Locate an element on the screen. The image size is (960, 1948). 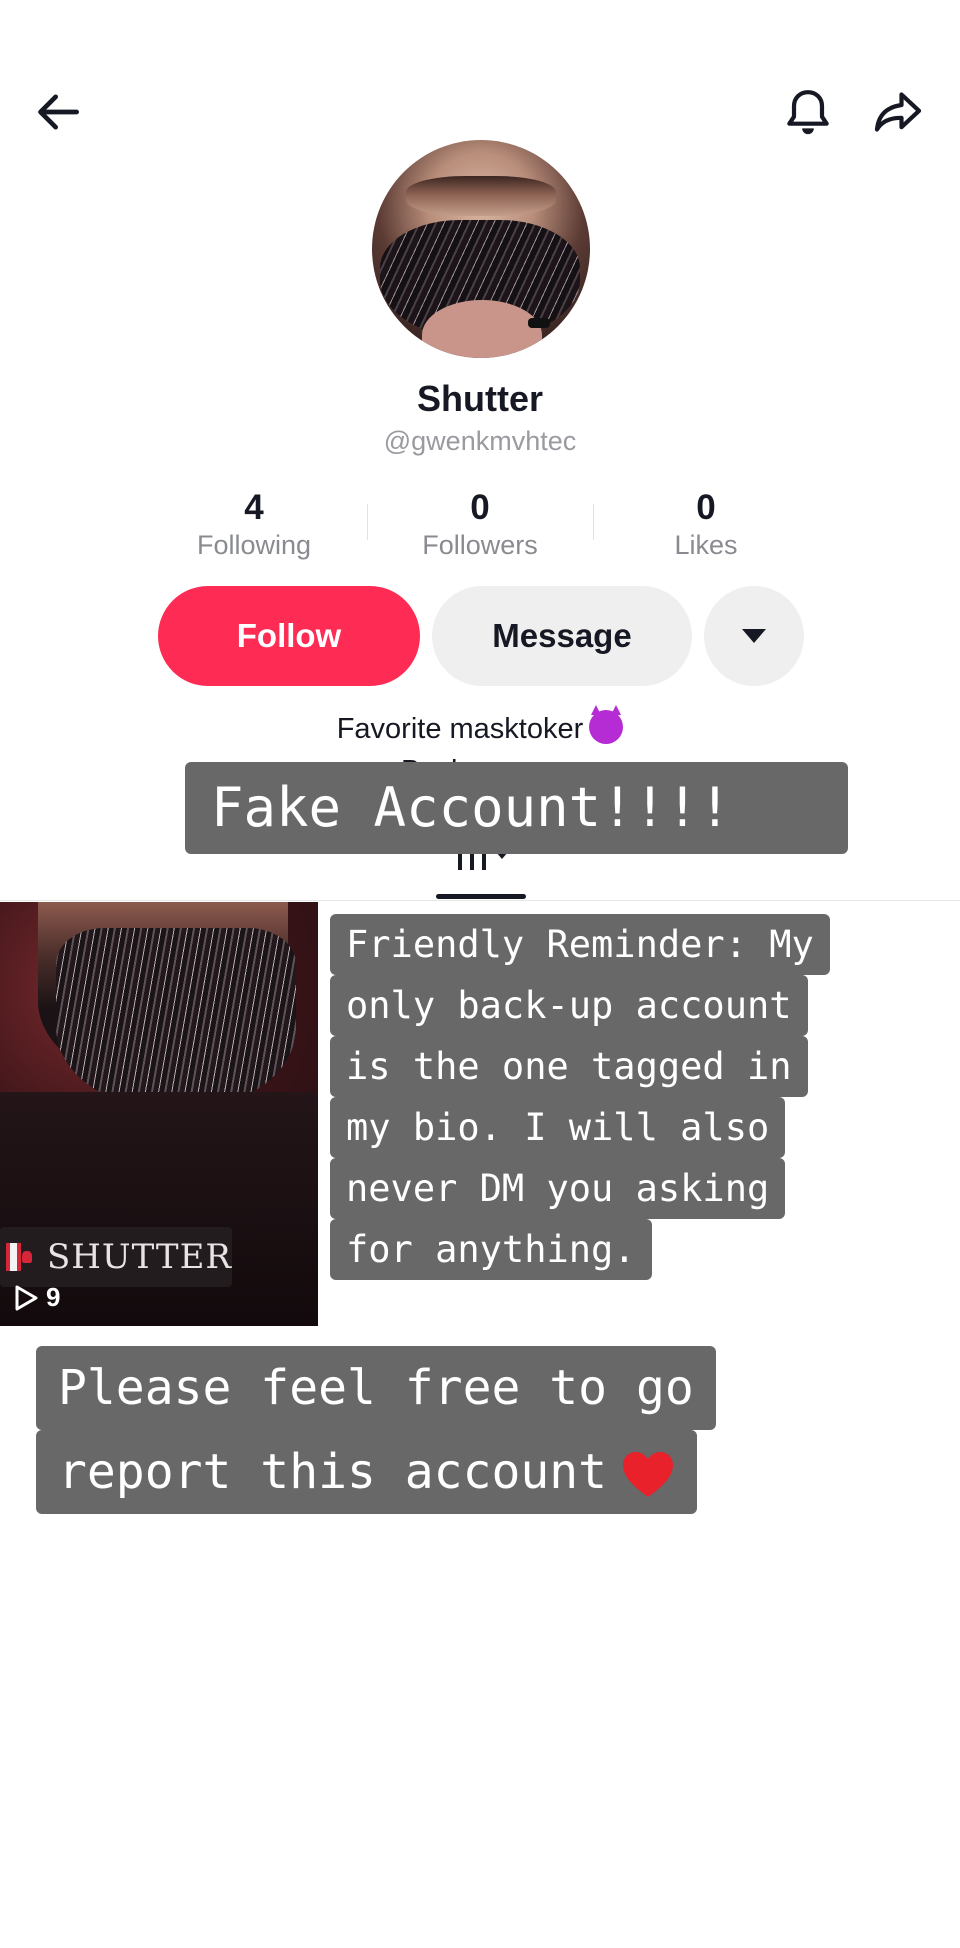
stat-followers: 0 Followers is located at coordinates (480, 524).